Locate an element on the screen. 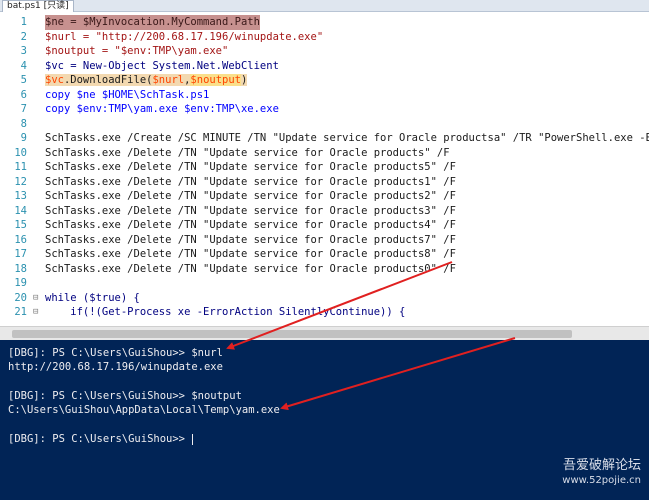 The image size is (649, 500). code-line: $ne = $MyInvocation.MyCommand.Path is located at coordinates (152, 22).